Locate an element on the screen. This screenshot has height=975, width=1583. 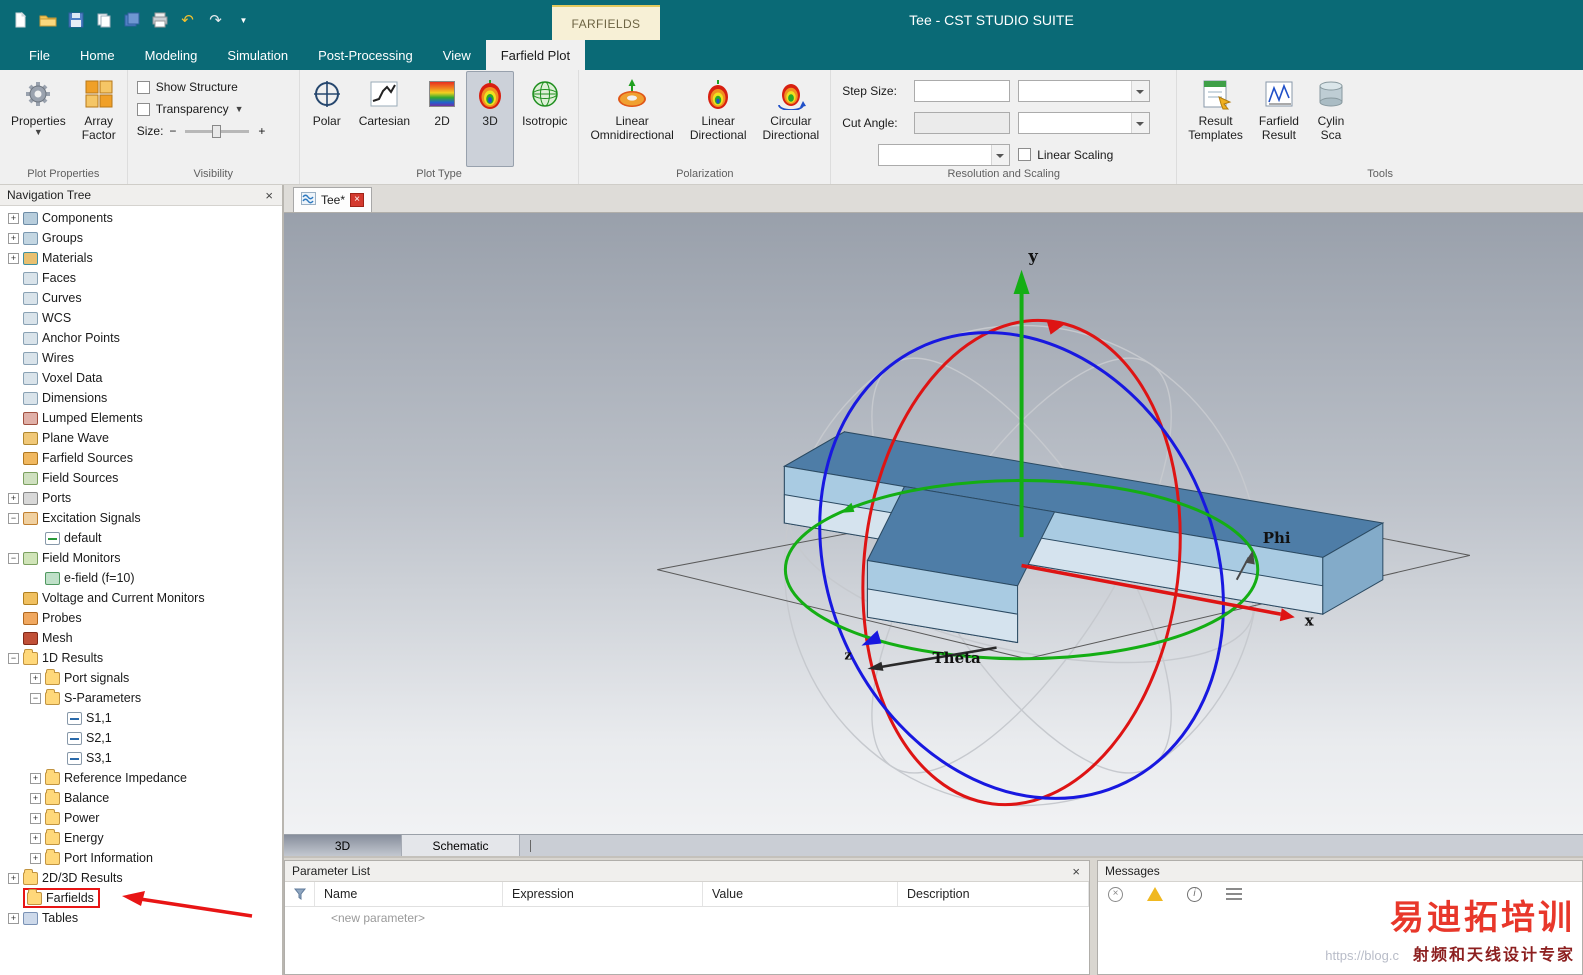
cartesian-button: Cartesian is located at coordinates (384, 119).